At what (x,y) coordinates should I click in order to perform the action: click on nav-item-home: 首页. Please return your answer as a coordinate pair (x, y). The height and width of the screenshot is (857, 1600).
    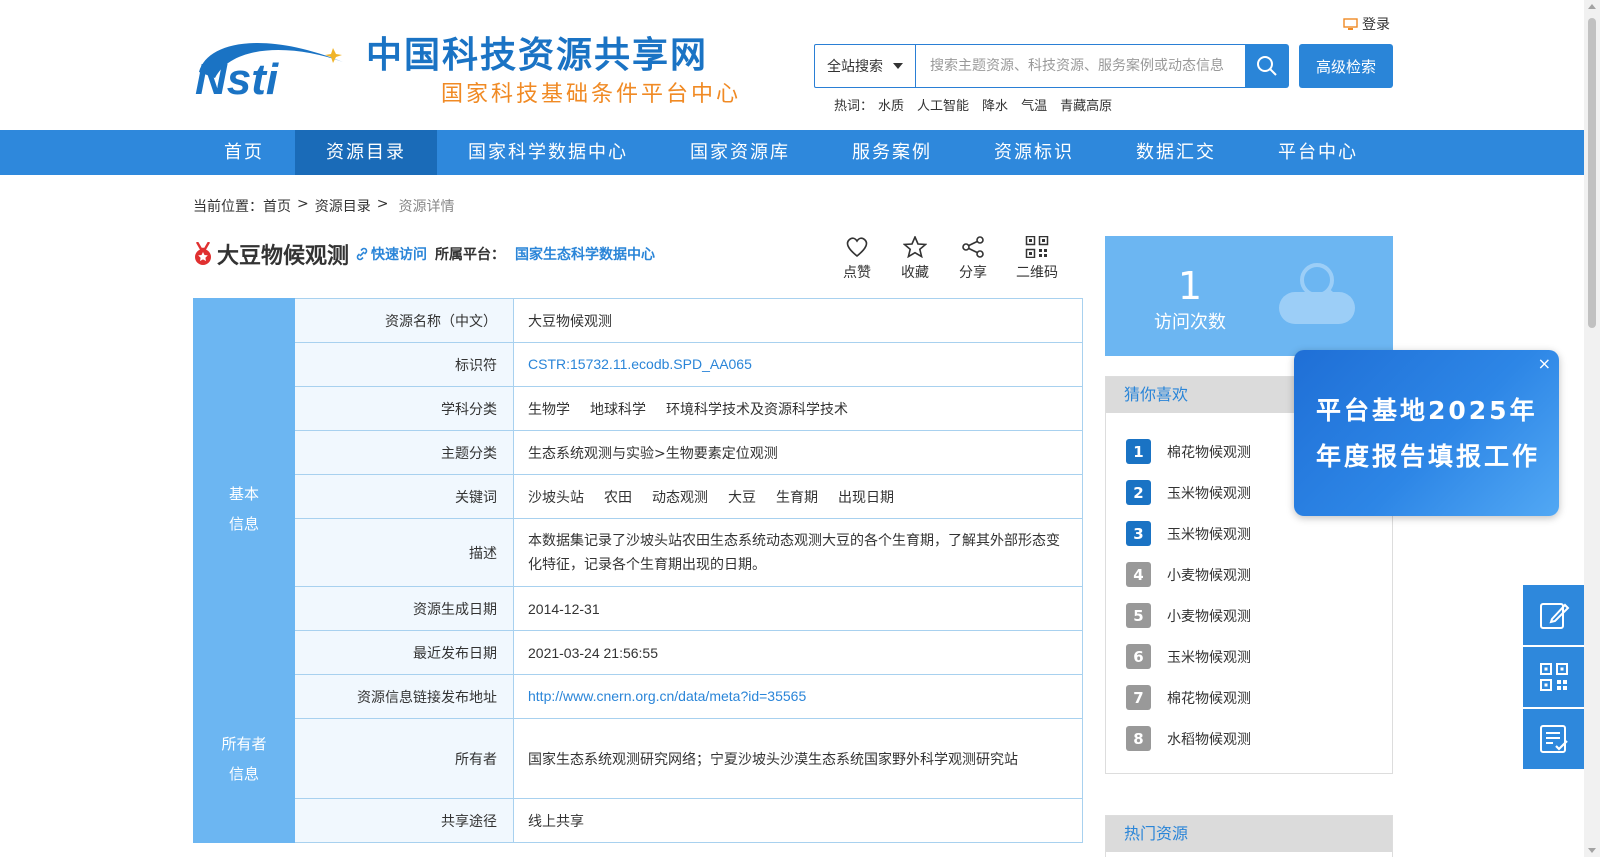
    Looking at the image, I should click on (244, 152).